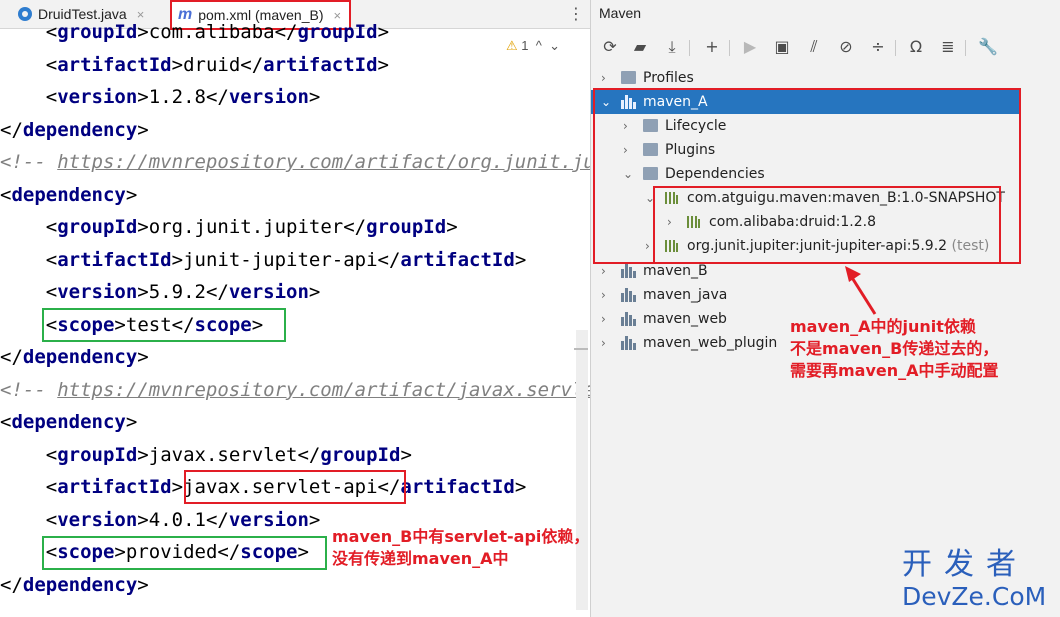 Image resolution: width=1060 pixels, height=617 pixels. I want to click on toggle-offline-icon: ⫽, so click(814, 47).